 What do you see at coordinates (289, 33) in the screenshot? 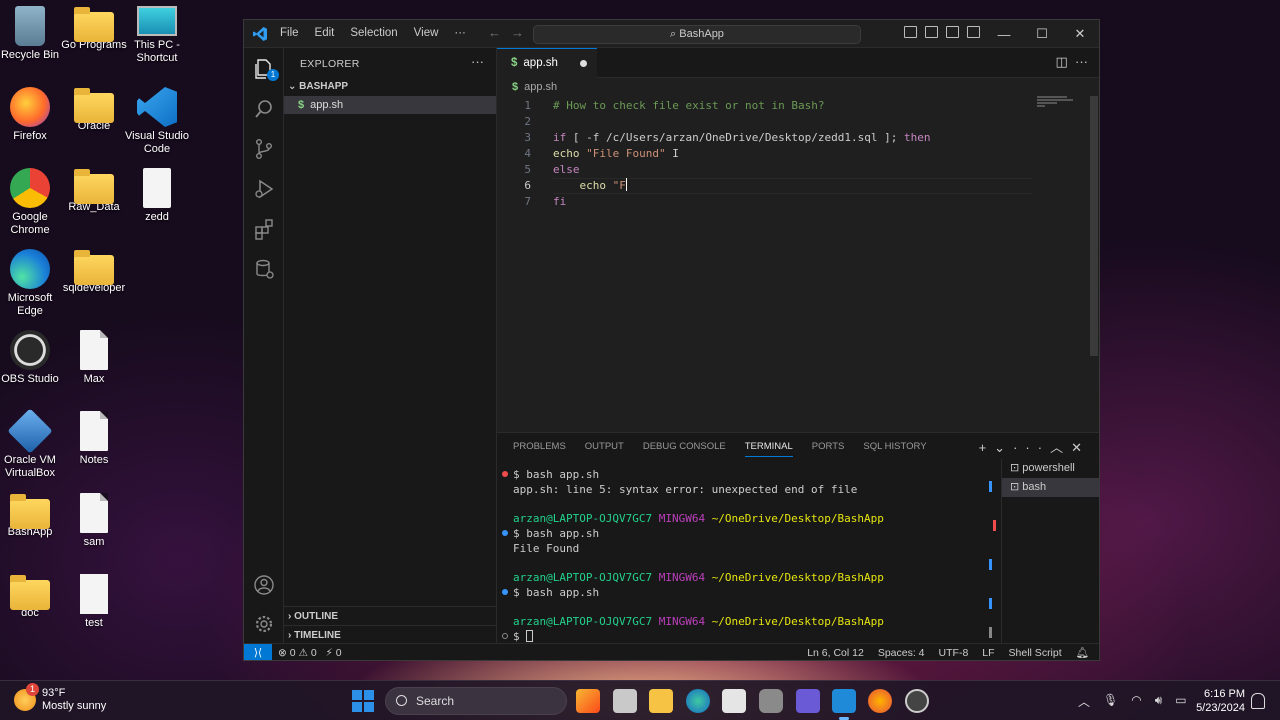
I see `menu-file: File` at bounding box center [289, 33].